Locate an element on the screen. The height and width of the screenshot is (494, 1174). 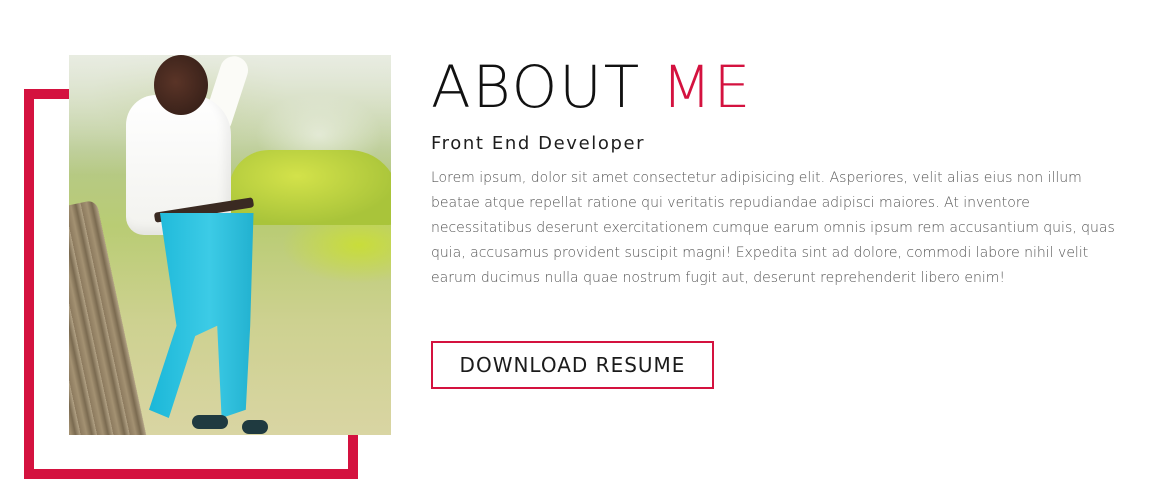
photo-blue-pants is located at coordinates (201, 315).